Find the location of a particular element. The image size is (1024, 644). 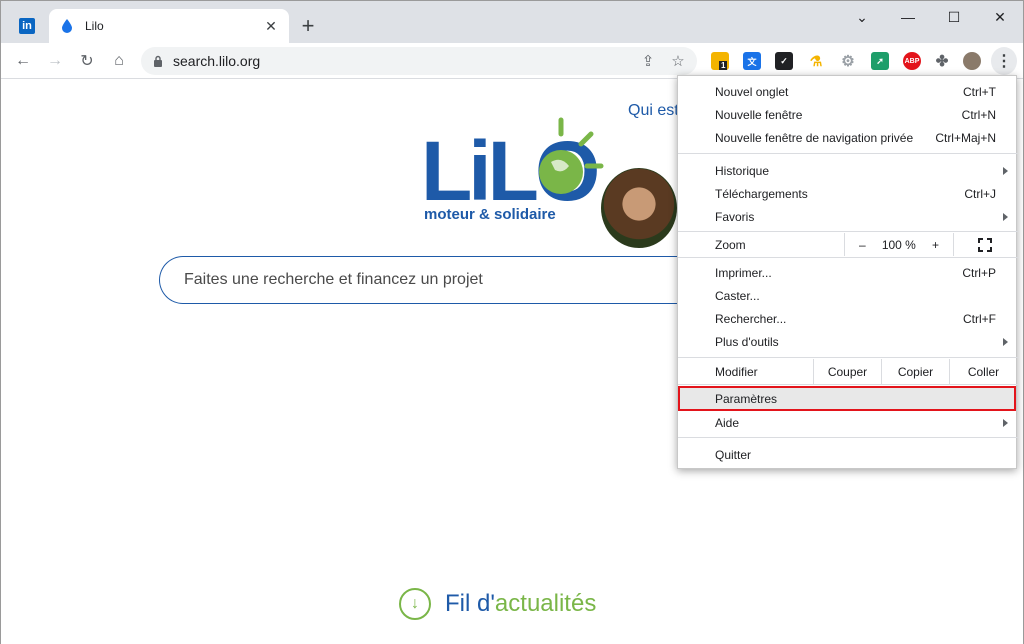

avatar is located at coordinates (972, 61).